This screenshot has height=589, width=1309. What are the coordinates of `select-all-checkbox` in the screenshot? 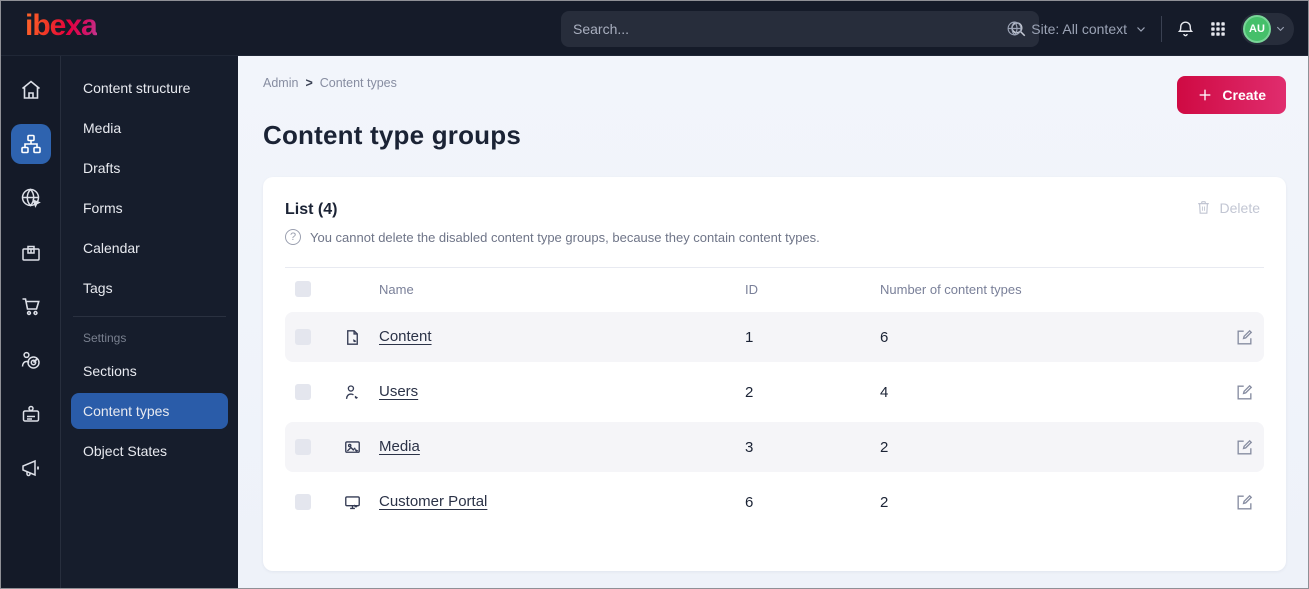 It's located at (303, 289).